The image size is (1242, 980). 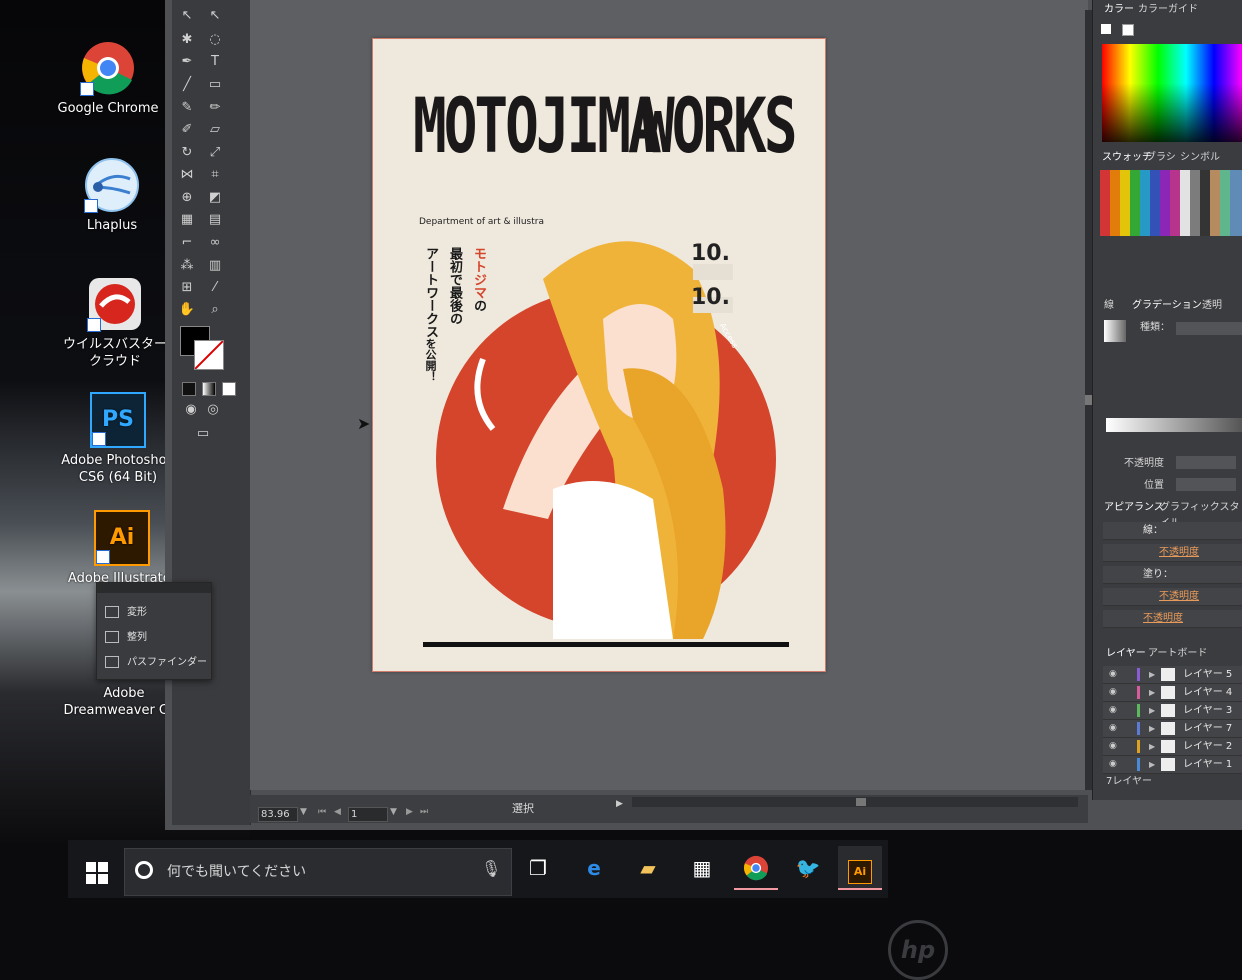 I want to click on tab-gradient: グラデーション, so click(x=1167, y=306).